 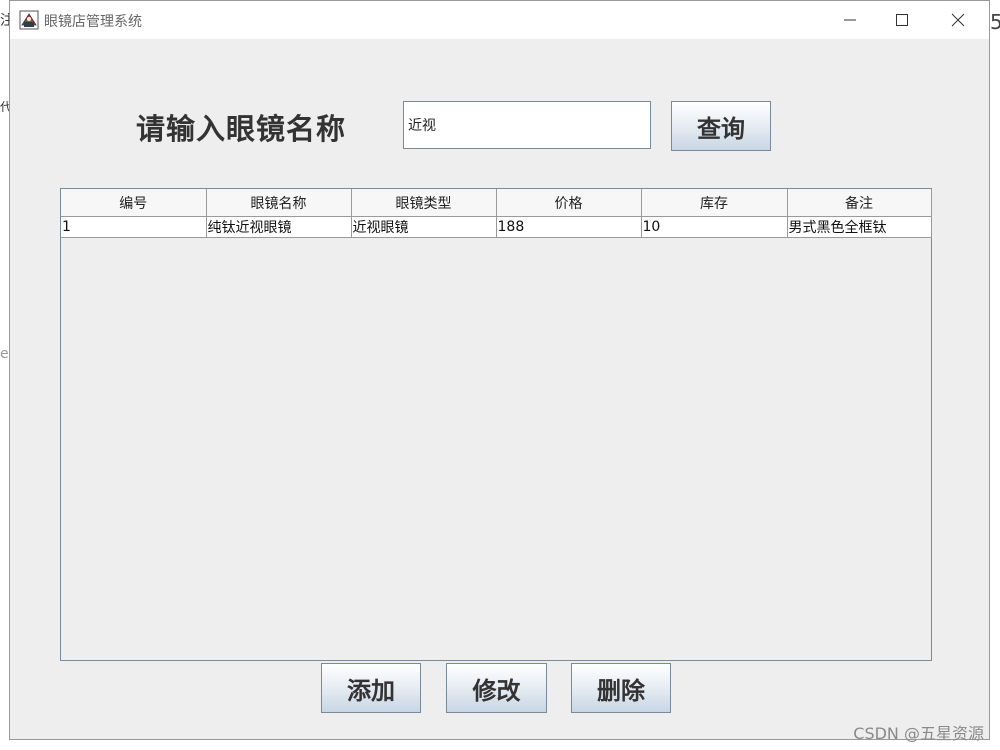 What do you see at coordinates (569, 227) in the screenshot?
I see `cell-price: 188` at bounding box center [569, 227].